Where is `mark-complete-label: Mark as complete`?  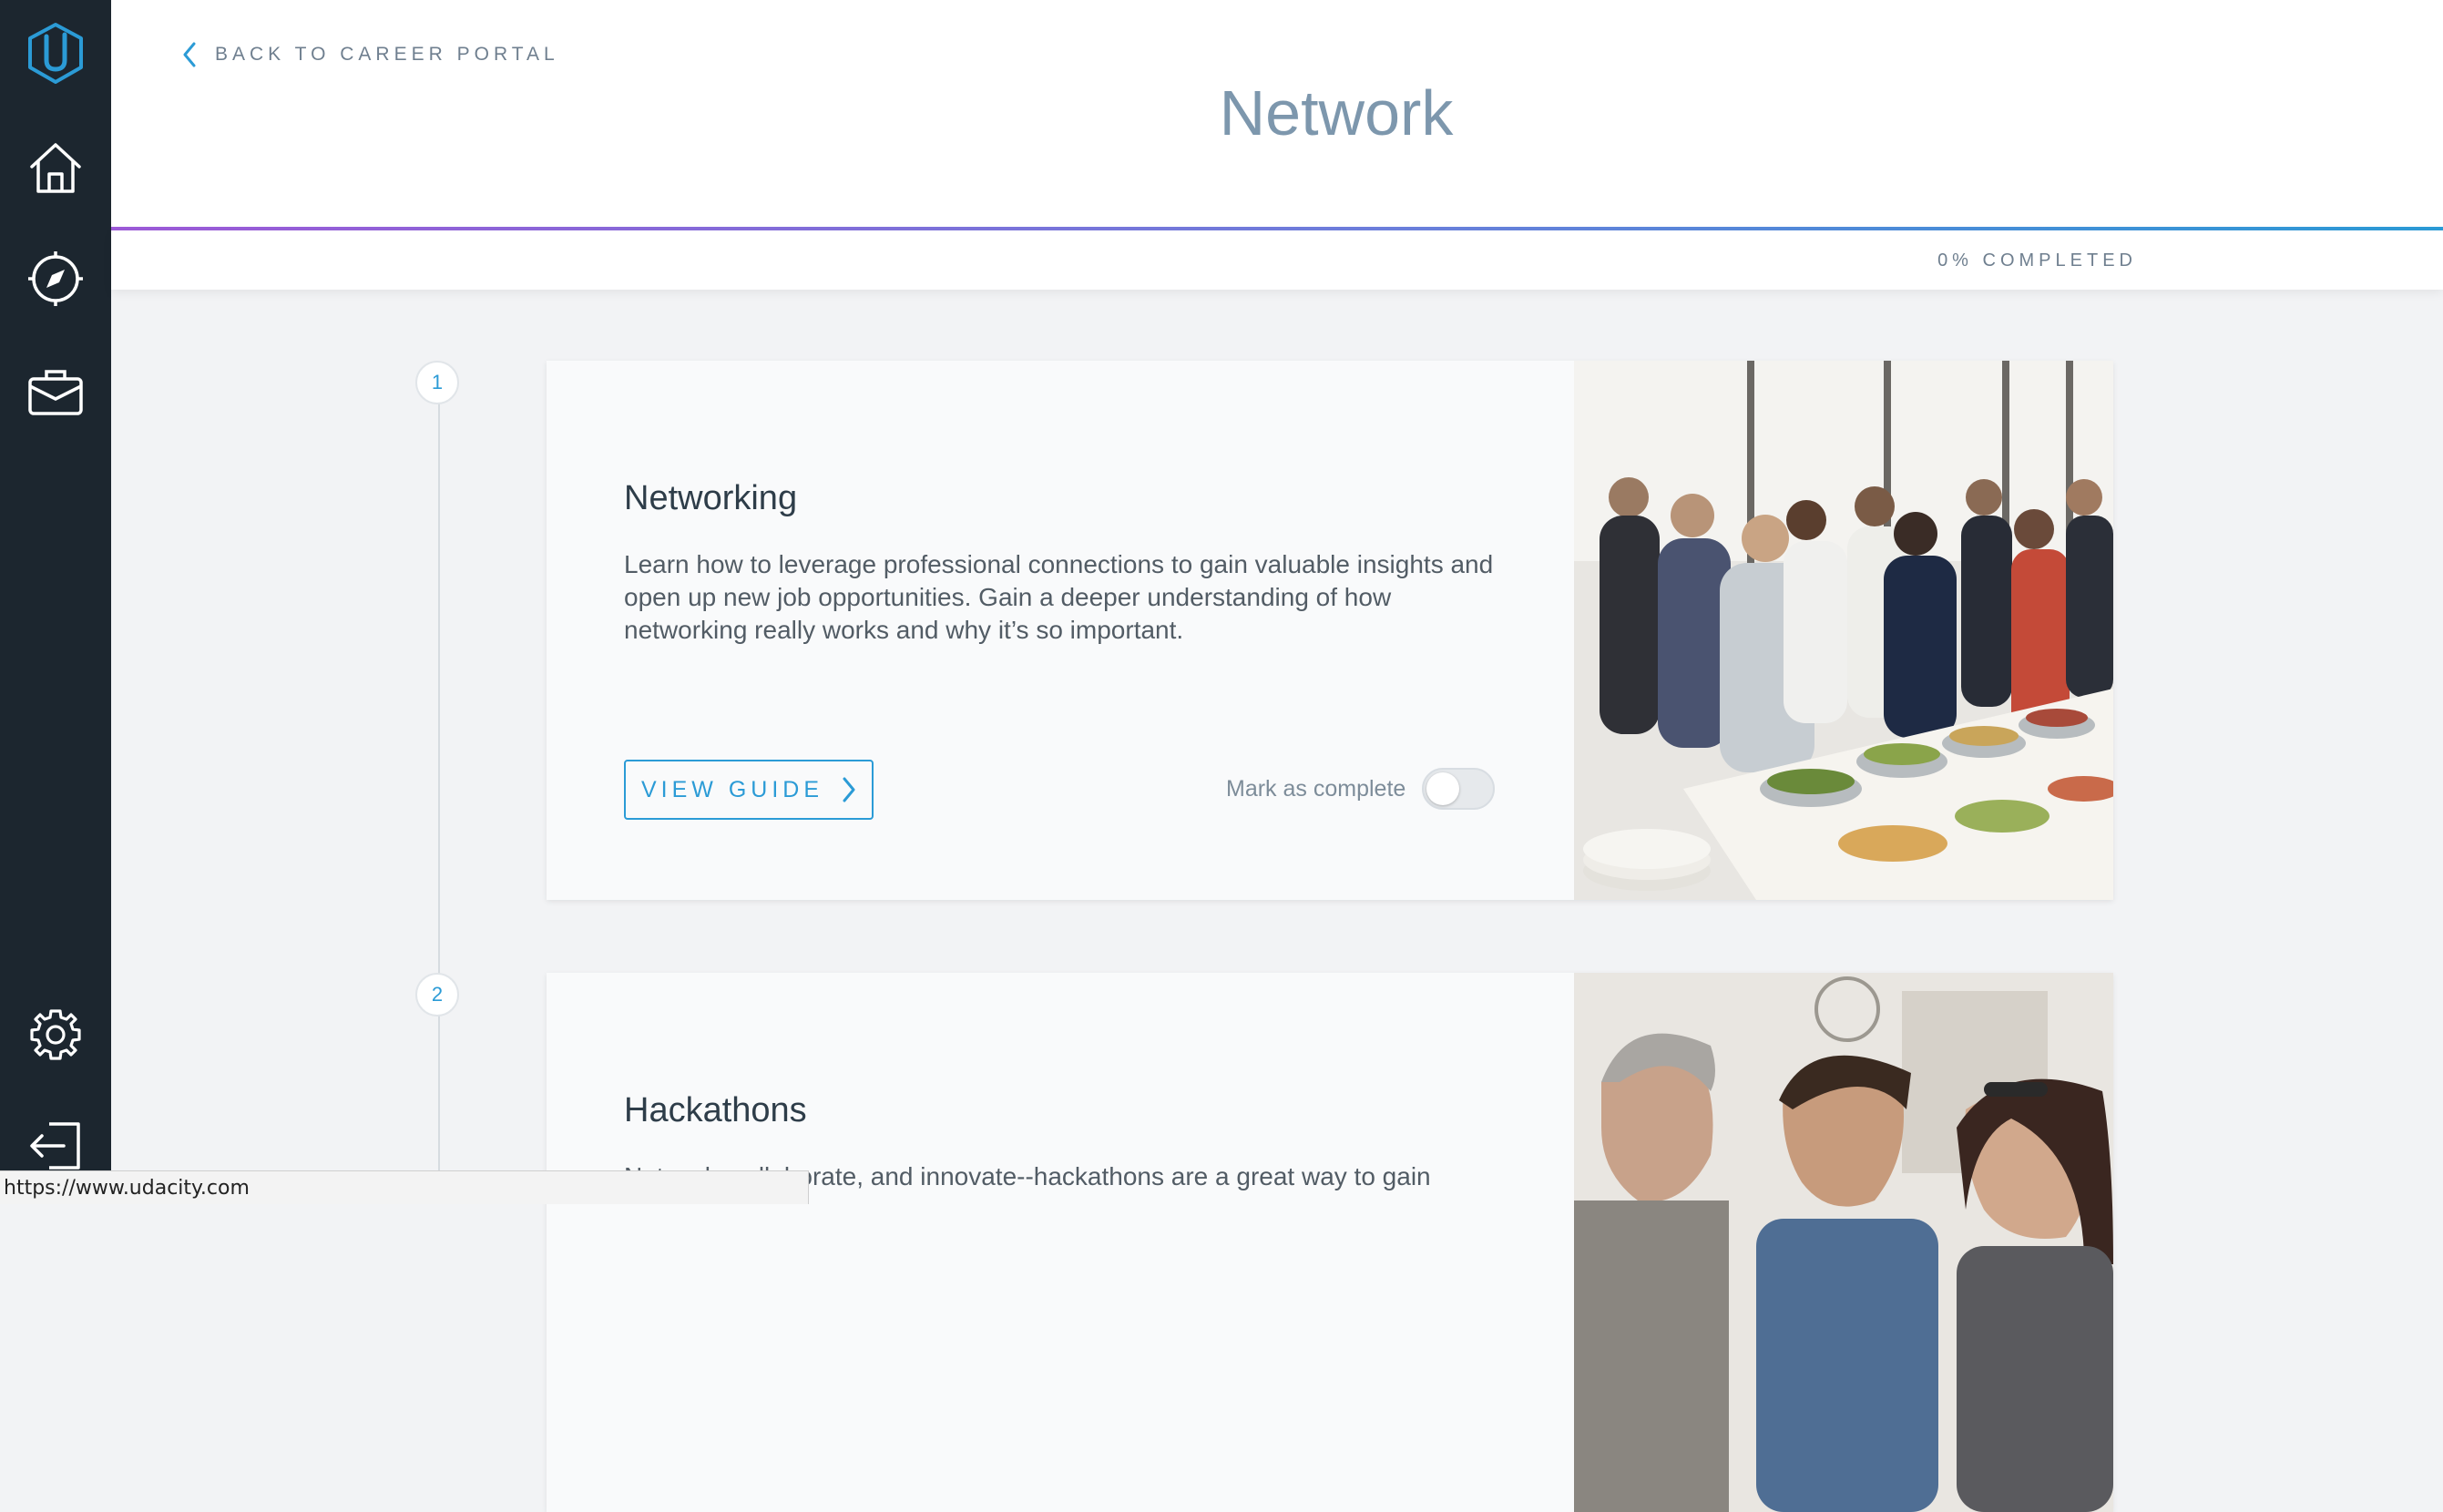
mark-complete-label: Mark as complete is located at coordinates (1316, 788).